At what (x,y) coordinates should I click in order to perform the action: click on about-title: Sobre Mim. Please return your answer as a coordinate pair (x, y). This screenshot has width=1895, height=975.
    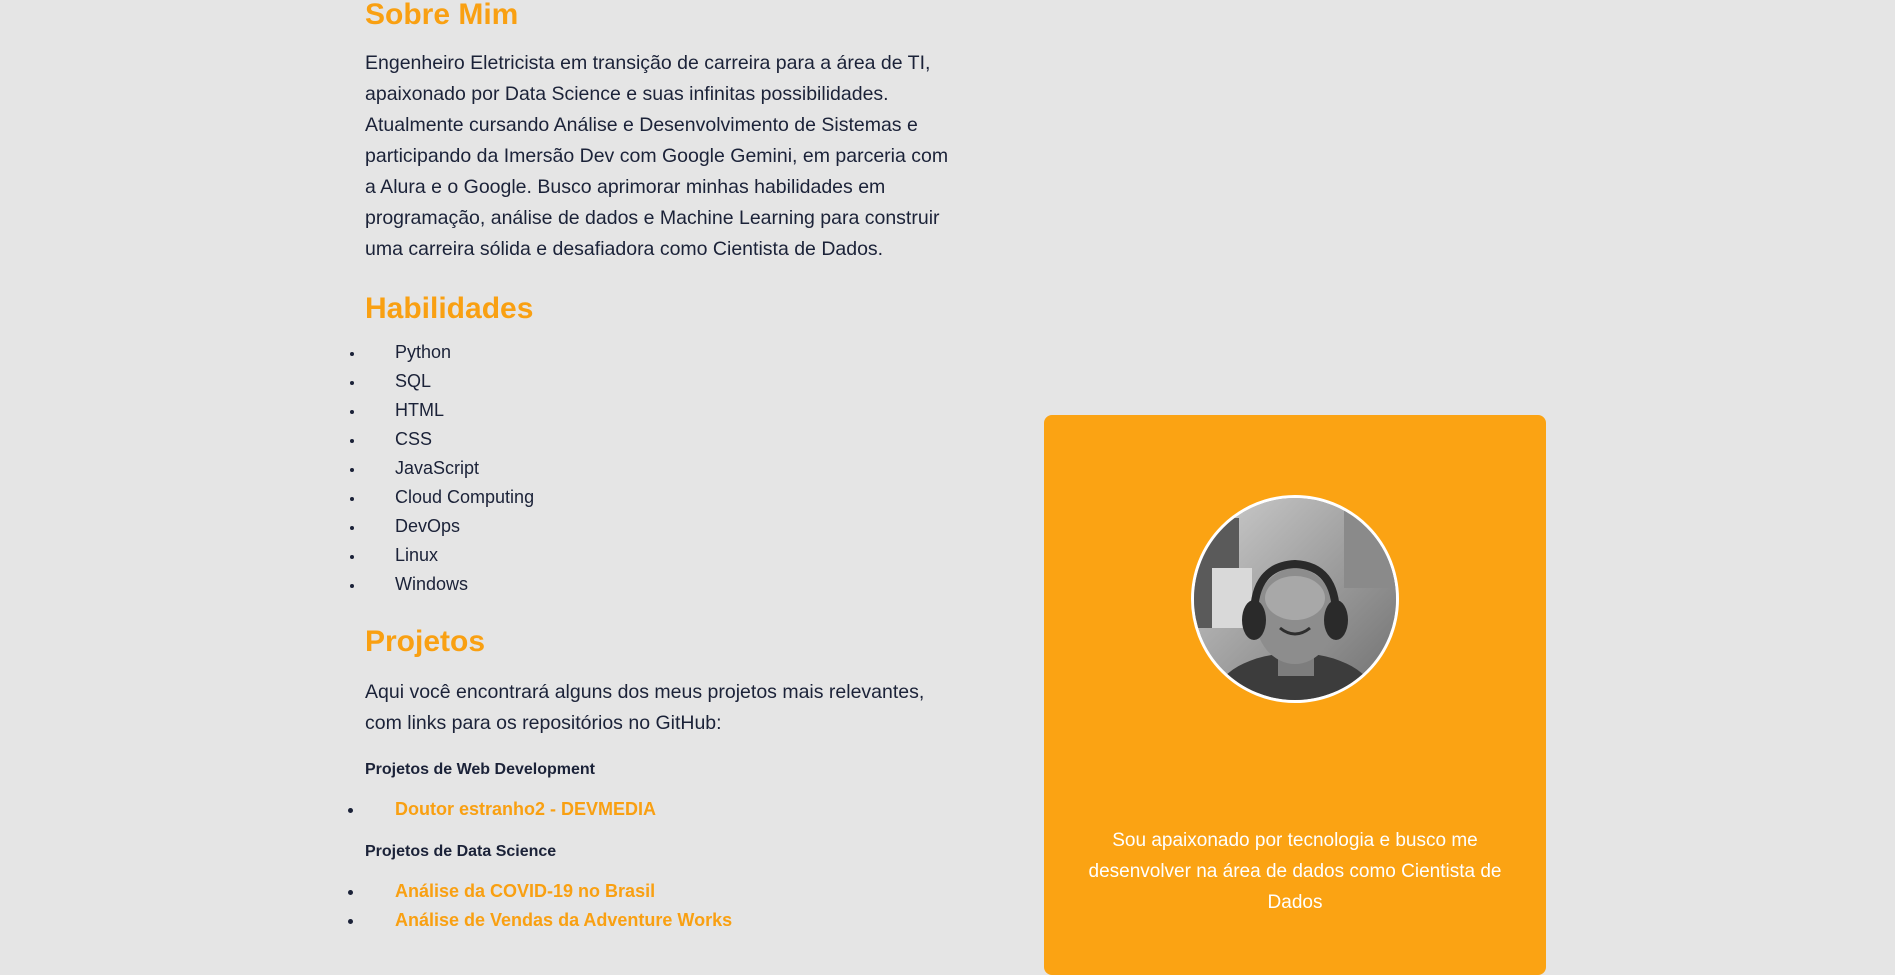
    Looking at the image, I should click on (442, 15).